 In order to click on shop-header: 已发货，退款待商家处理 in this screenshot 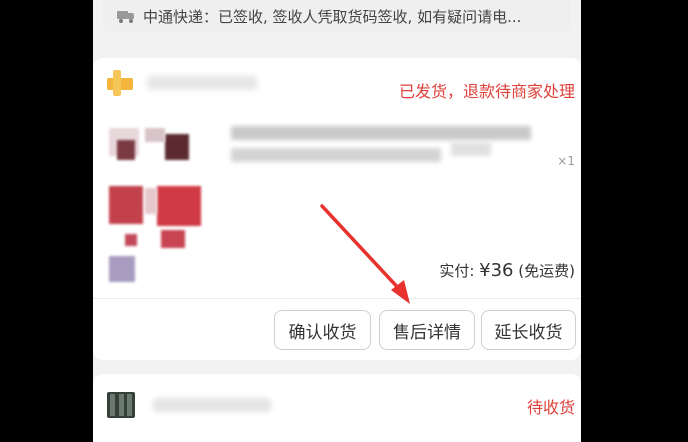, I will do `click(337, 84)`.